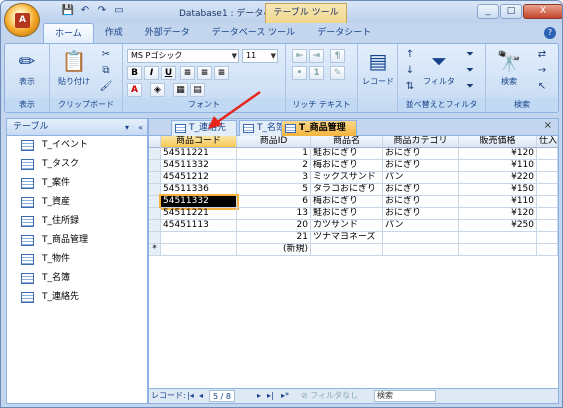 The width and height of the screenshot is (563, 408). Describe the element at coordinates (347, 190) in the screenshot. I see `table-cell: タラコおにぎり` at that location.